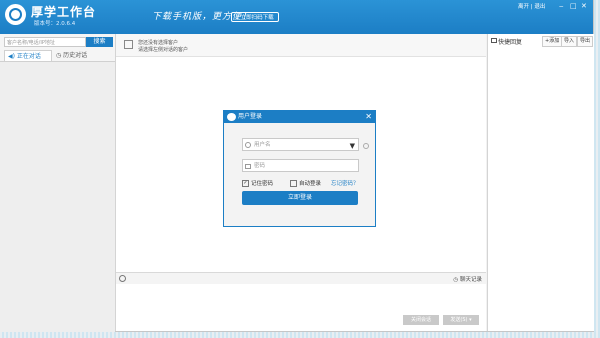 This screenshot has width=600, height=338. What do you see at coordinates (368, 117) in the screenshot?
I see `close-icon: ✕` at bounding box center [368, 117].